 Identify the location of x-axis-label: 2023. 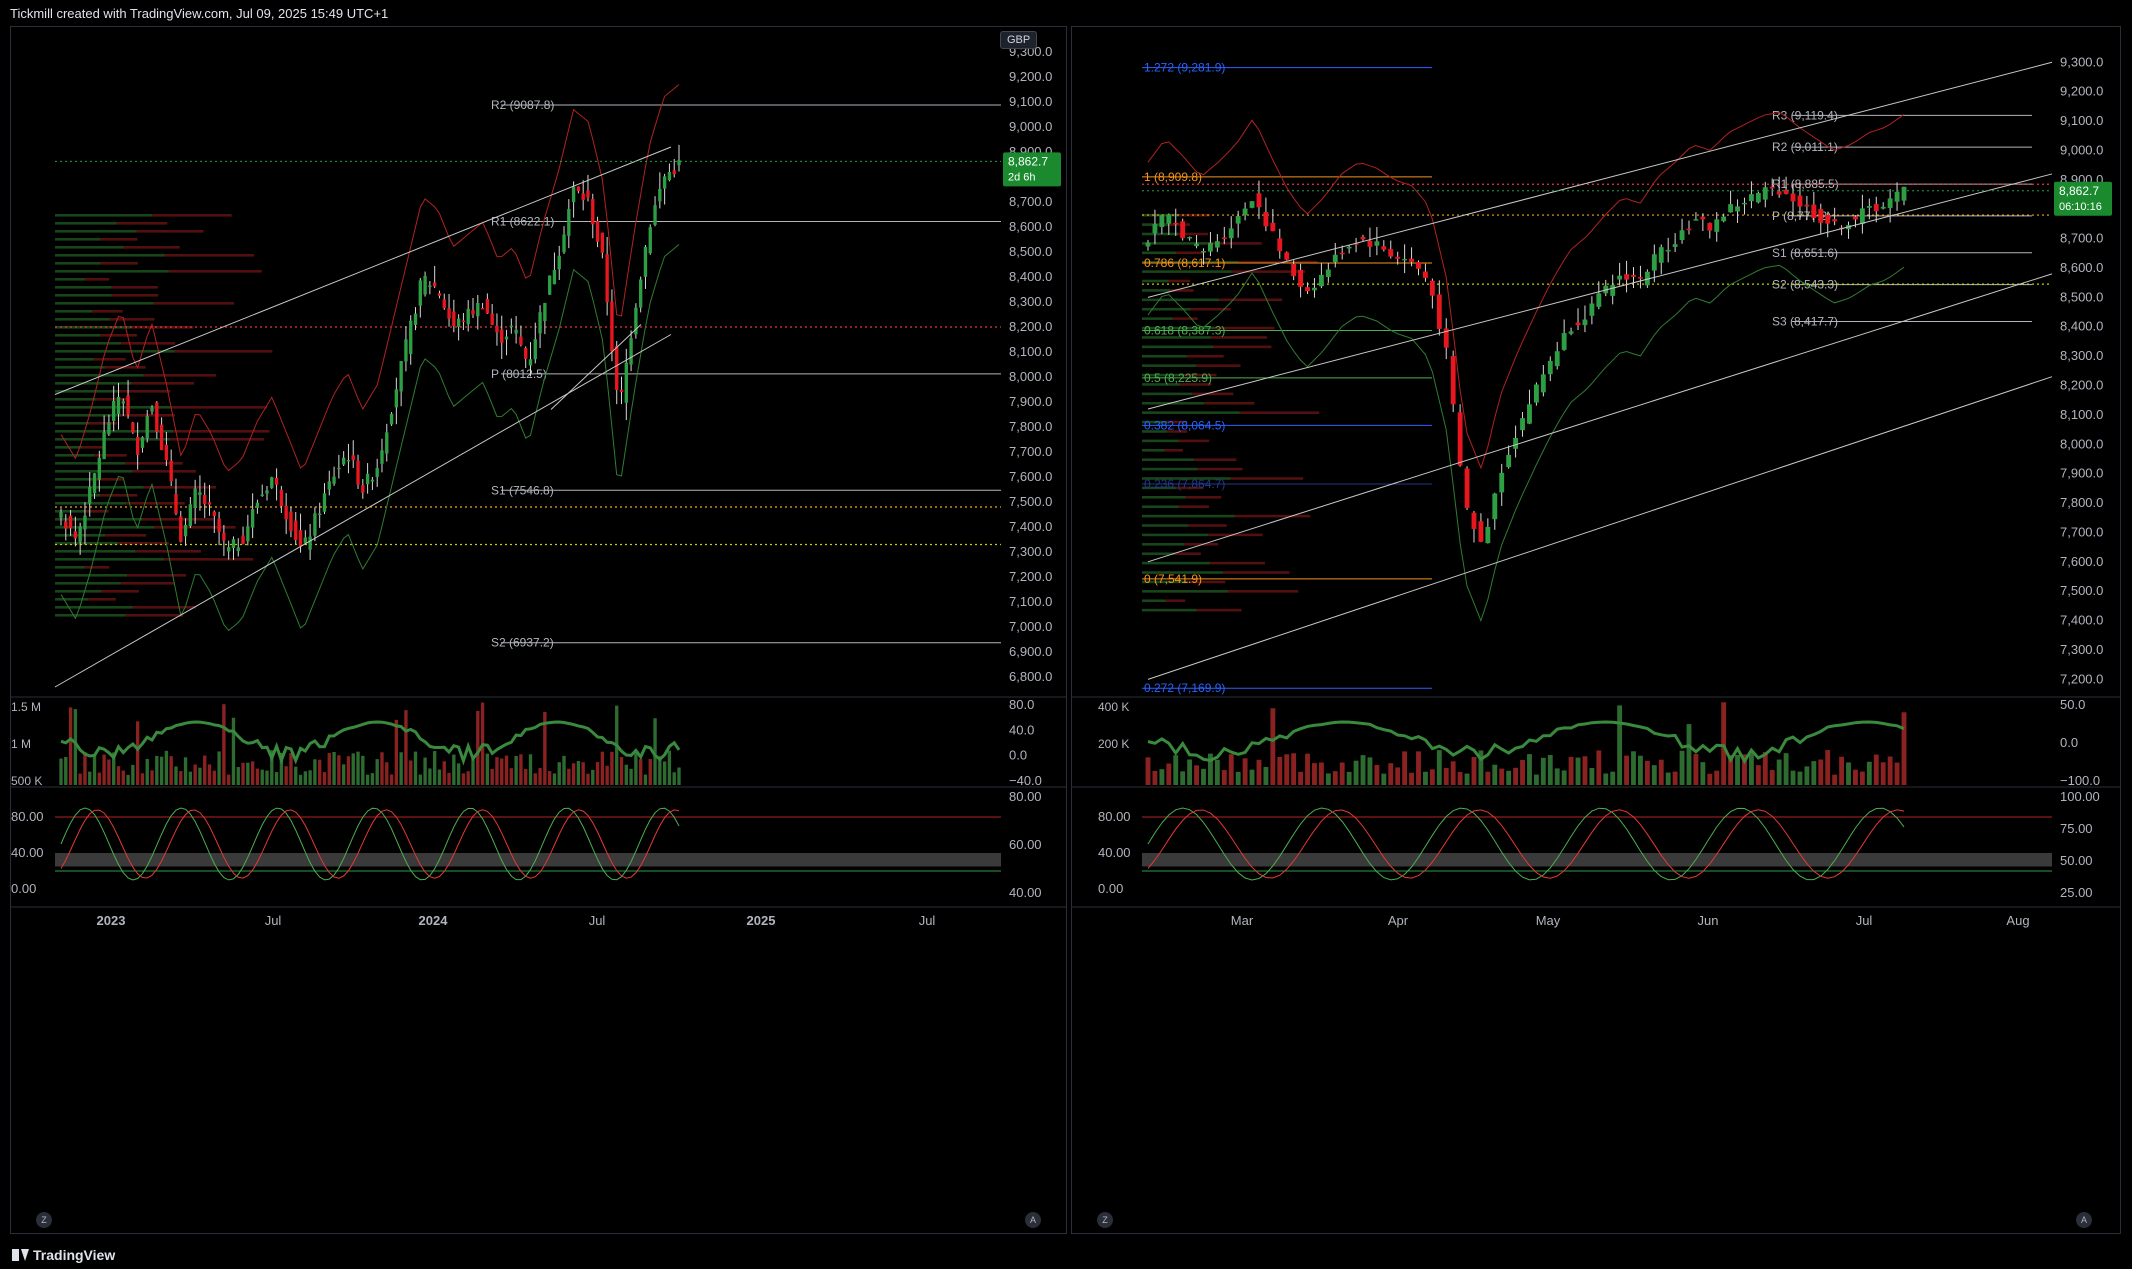
(111, 920).